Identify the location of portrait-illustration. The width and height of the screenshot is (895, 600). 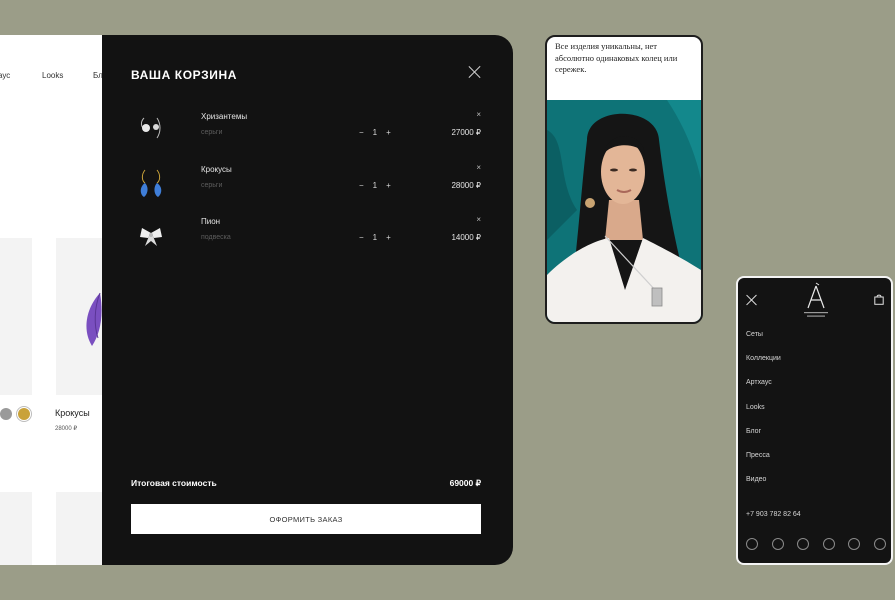
(624, 211).